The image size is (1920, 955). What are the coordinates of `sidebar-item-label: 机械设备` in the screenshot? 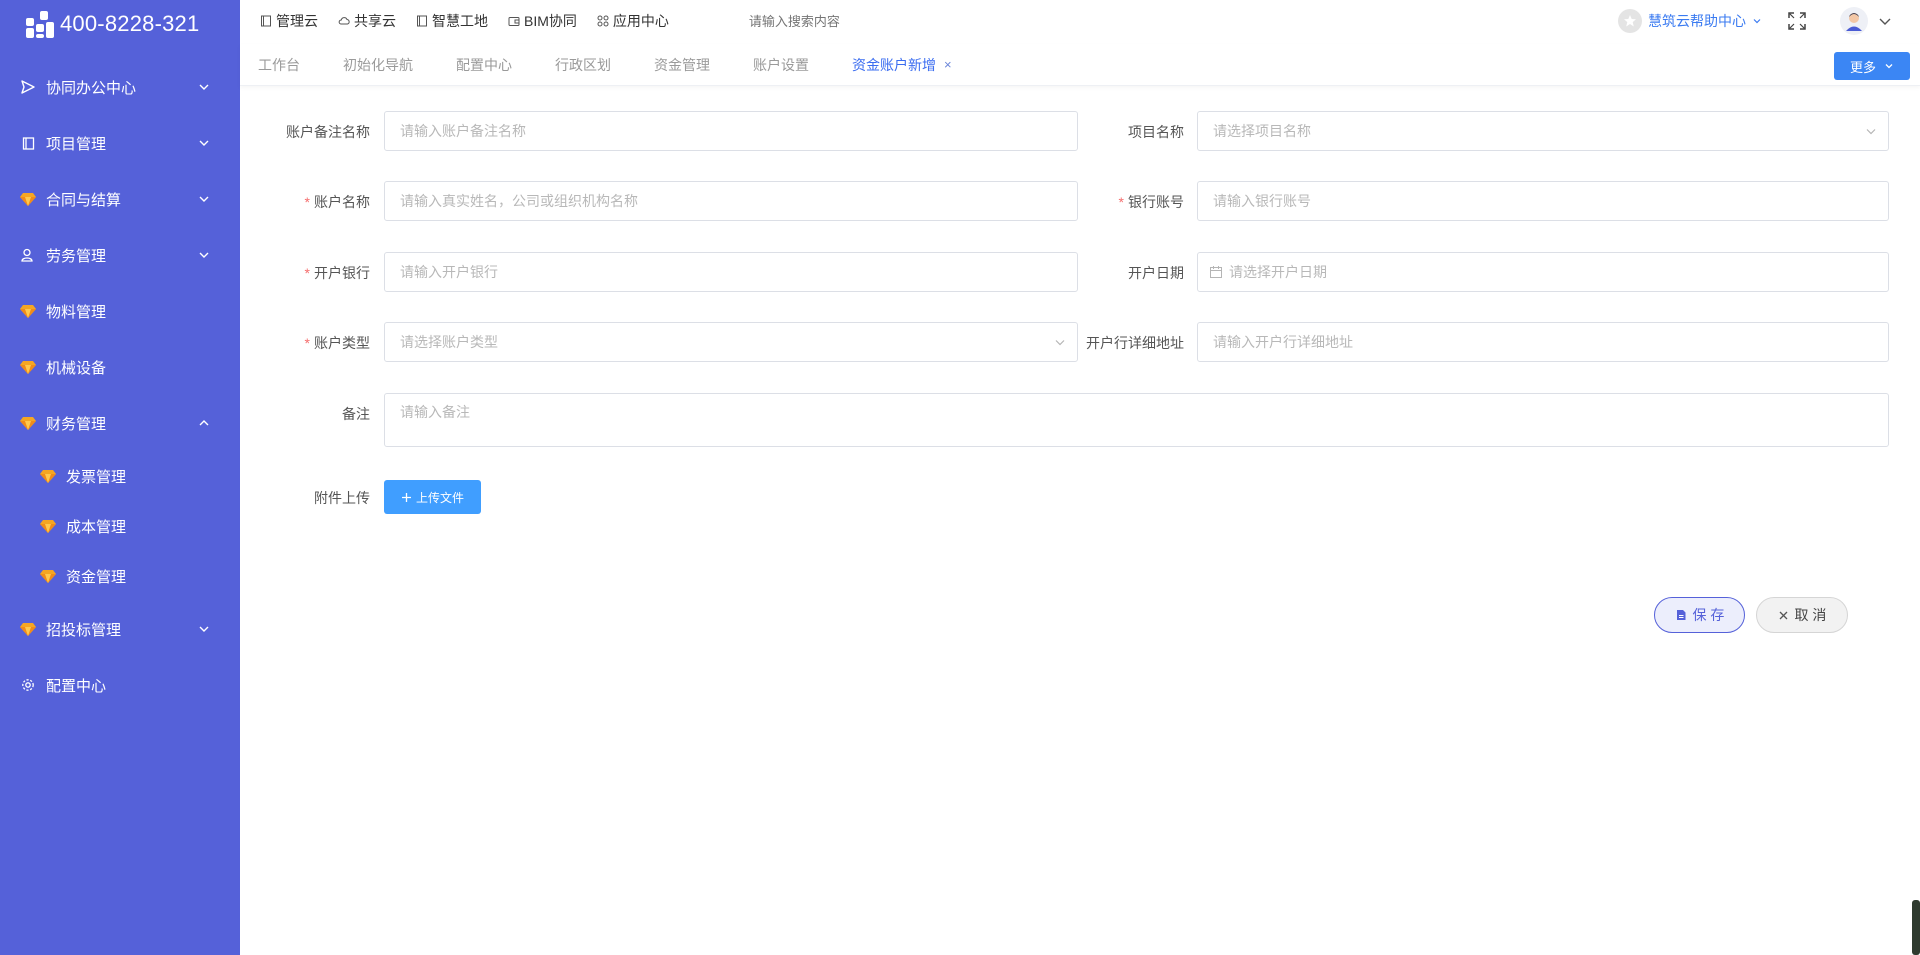 It's located at (76, 368).